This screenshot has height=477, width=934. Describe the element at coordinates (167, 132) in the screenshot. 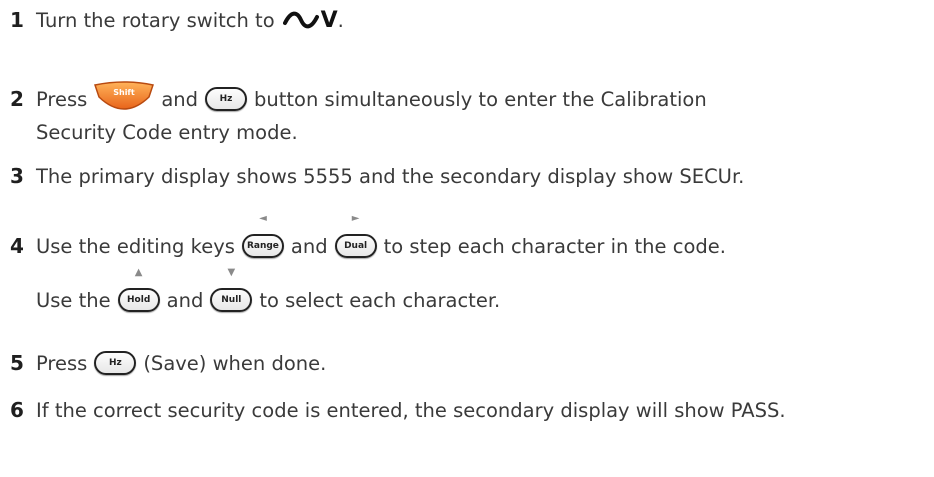

I see `step-text: Security Code entry mode.` at that location.